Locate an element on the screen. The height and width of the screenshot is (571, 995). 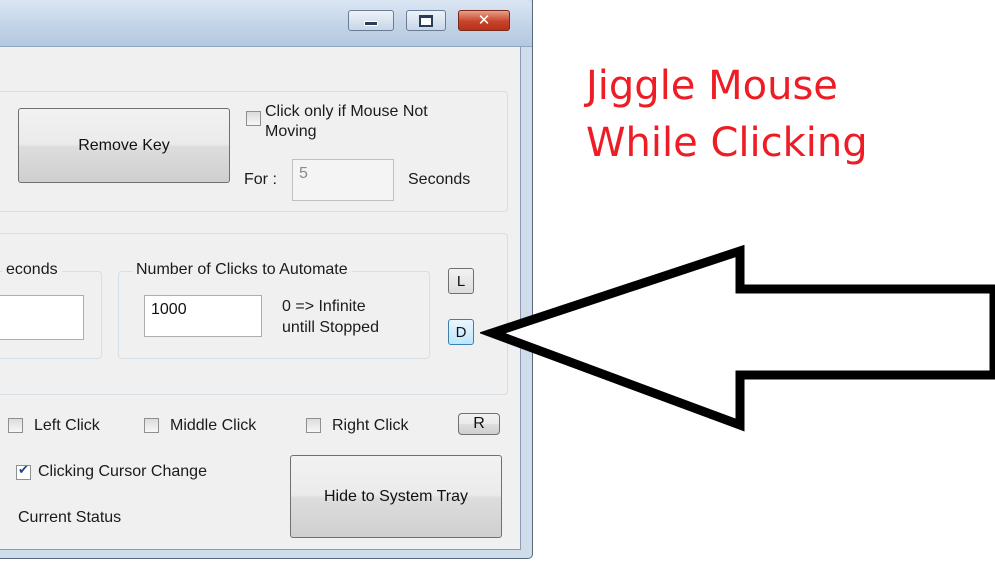
current-status-label: Current Status is located at coordinates (70, 517).